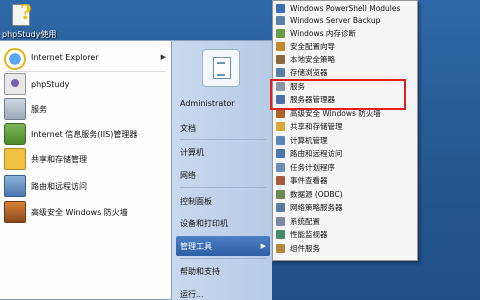 The width and height of the screenshot is (480, 300). I want to click on start-right-administrator: Administrator, so click(223, 103).